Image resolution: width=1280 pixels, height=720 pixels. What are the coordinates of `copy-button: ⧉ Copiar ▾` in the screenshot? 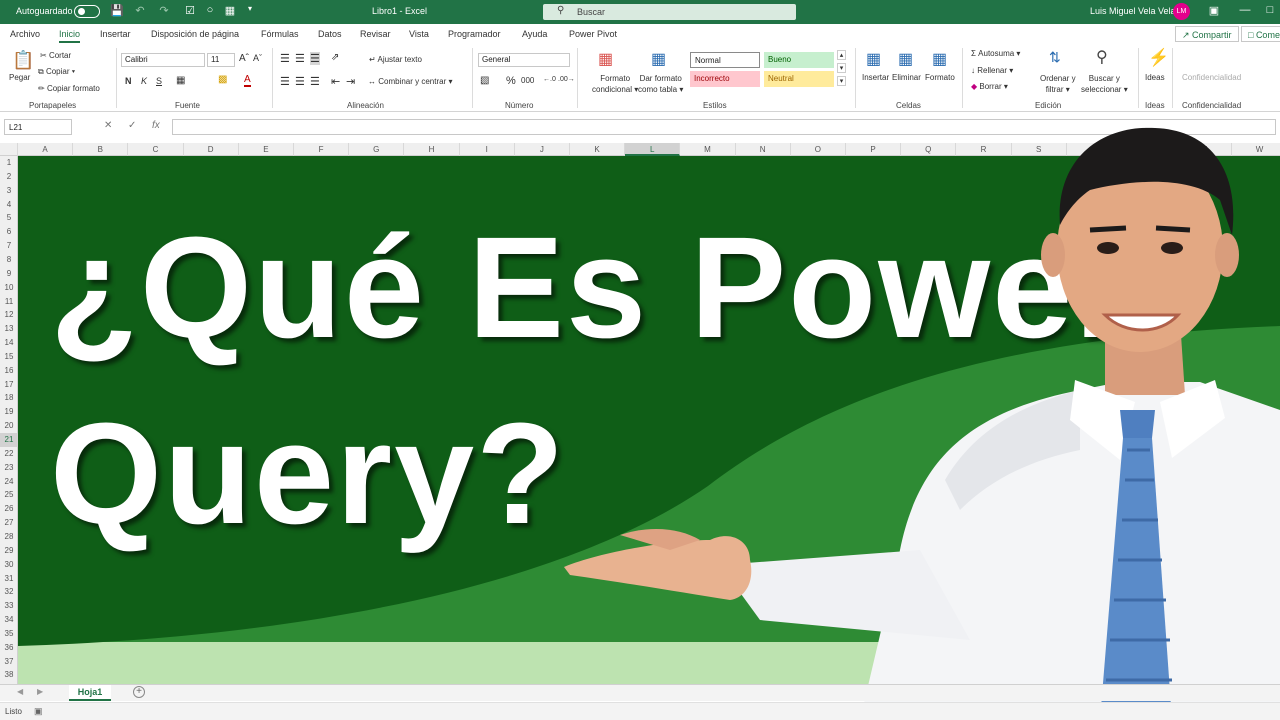 It's located at (56, 72).